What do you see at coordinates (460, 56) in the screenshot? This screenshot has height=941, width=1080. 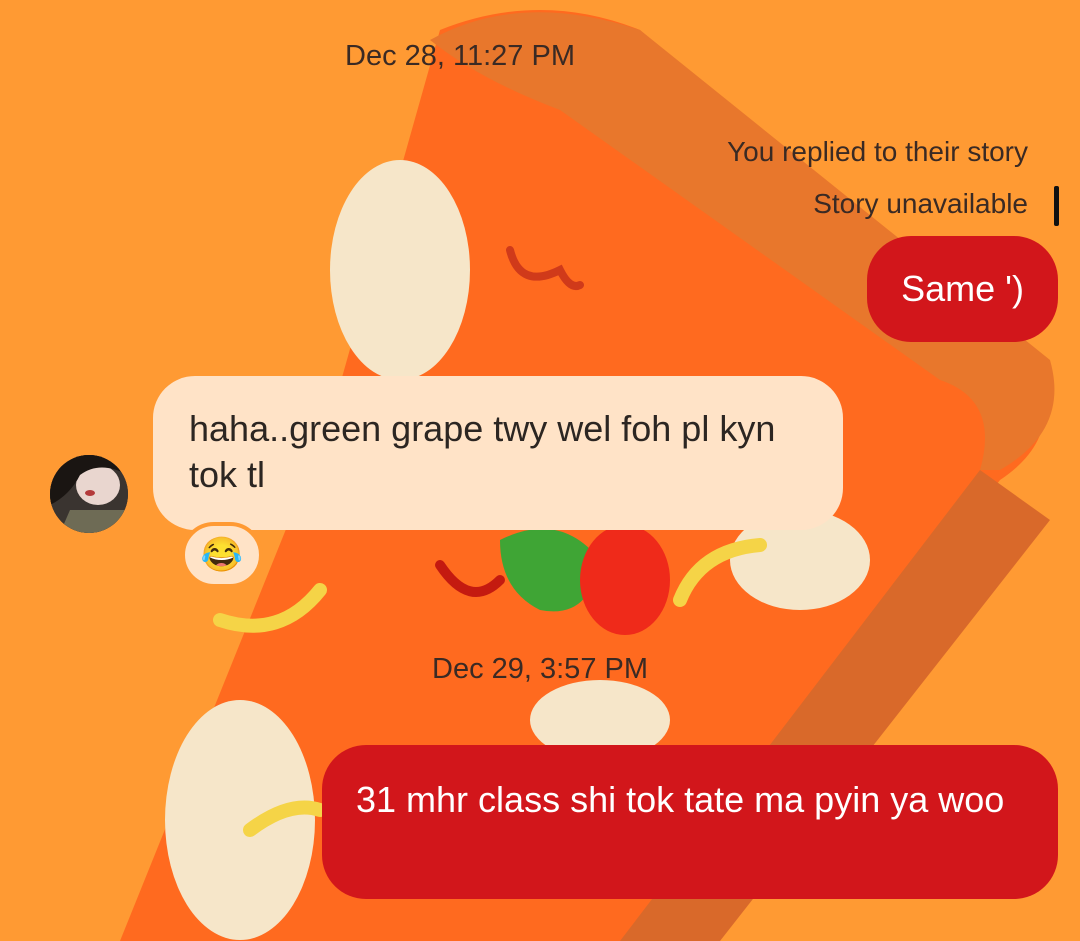 I see `timestamp: Dec 28, 11:27 PM` at bounding box center [460, 56].